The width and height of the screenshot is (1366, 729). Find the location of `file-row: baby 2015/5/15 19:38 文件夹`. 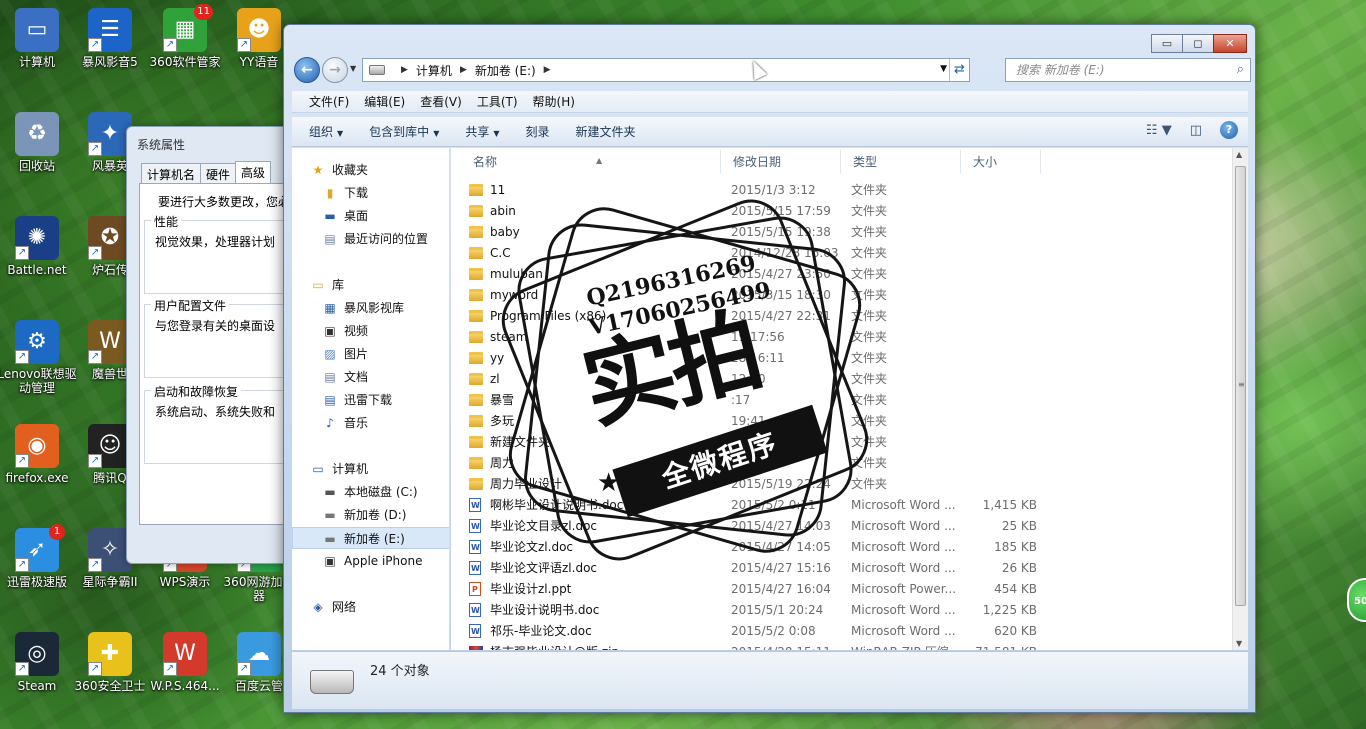

file-row: baby 2015/5/15 19:38 文件夹 is located at coordinates (761, 232).